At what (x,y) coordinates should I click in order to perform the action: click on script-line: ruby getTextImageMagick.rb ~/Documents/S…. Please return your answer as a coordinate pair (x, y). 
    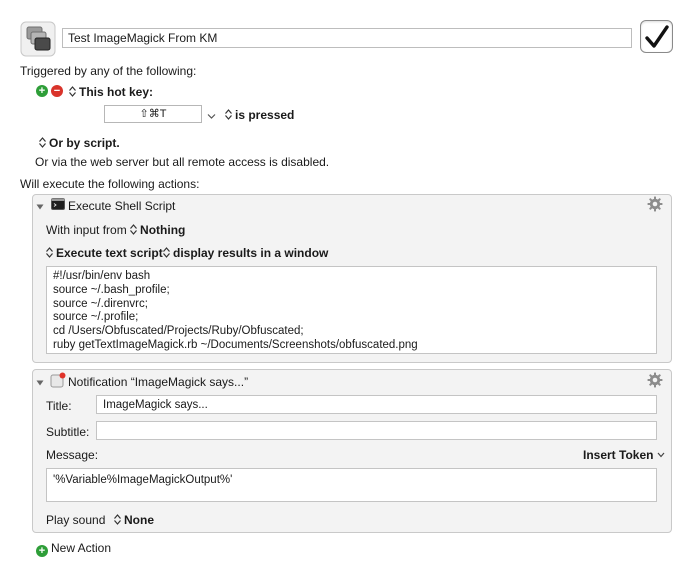
    Looking at the image, I should click on (235, 344).